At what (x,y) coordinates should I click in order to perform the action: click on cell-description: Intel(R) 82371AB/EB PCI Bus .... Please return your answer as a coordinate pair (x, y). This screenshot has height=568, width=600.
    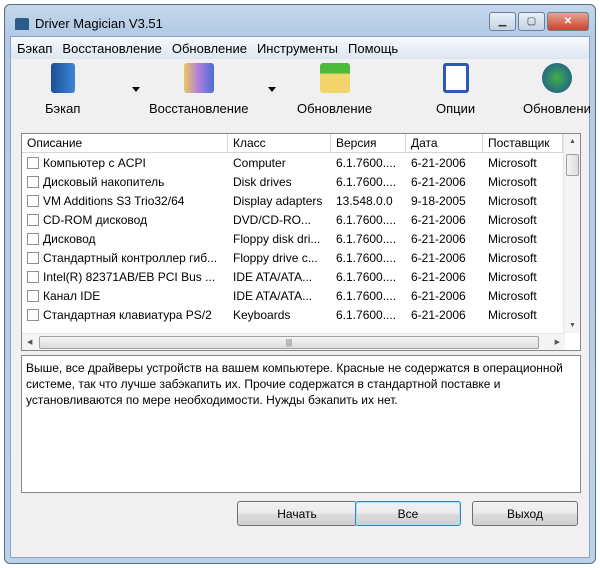
    Looking at the image, I should click on (125, 277).